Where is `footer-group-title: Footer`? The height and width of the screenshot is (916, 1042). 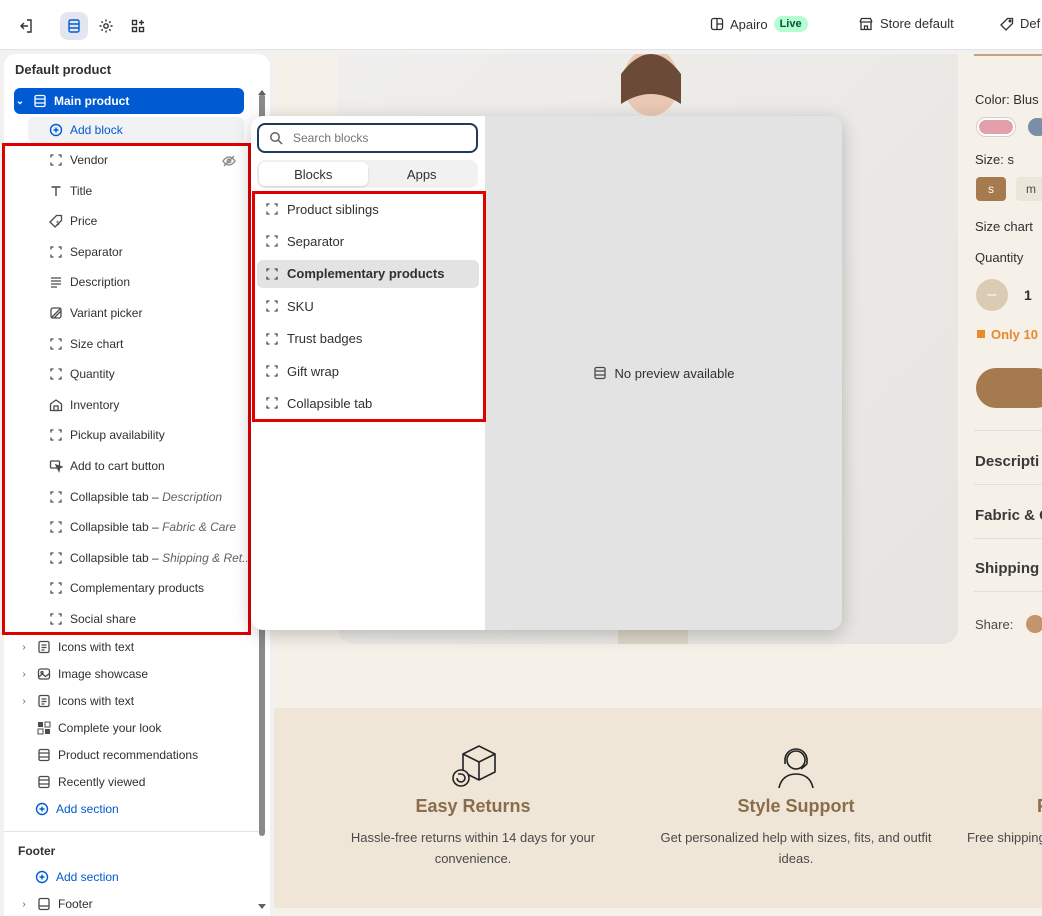 footer-group-title: Footer is located at coordinates (37, 851).